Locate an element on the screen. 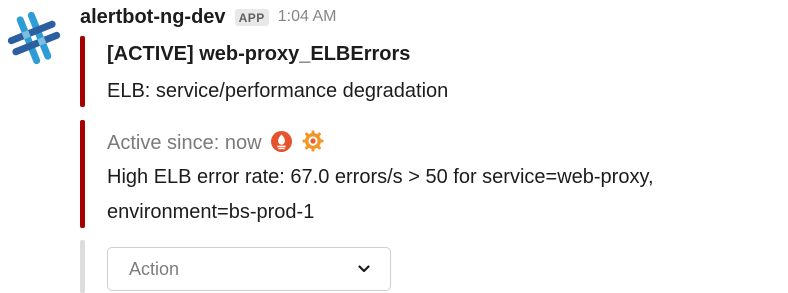 The width and height of the screenshot is (788, 293). attachment-2-color-bar is located at coordinates (82, 174).